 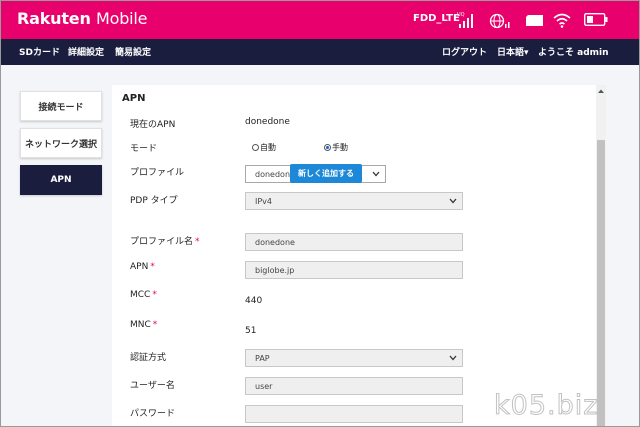 I want to click on mcc-label: MCC *, so click(x=143, y=295).